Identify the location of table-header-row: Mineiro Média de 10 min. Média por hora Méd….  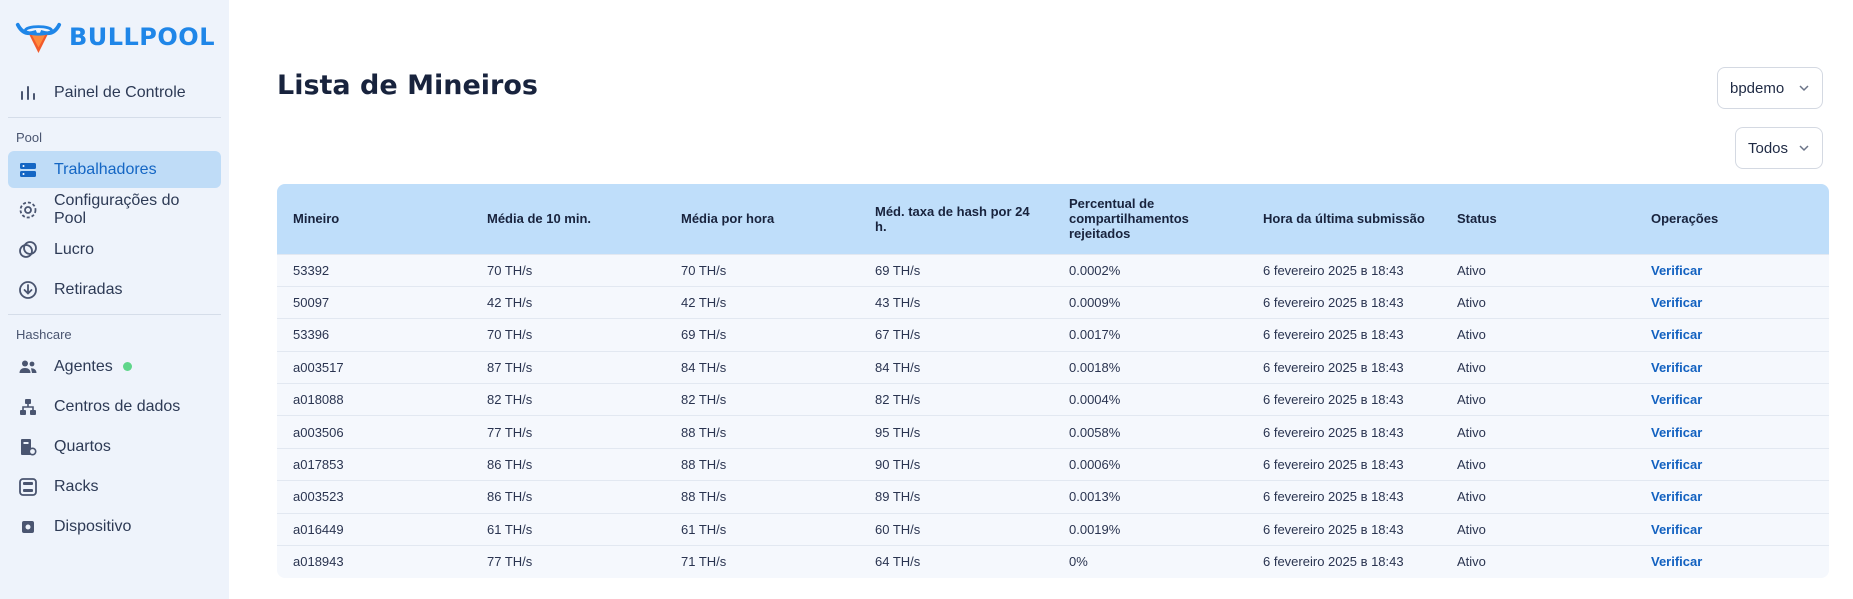
(1053, 219).